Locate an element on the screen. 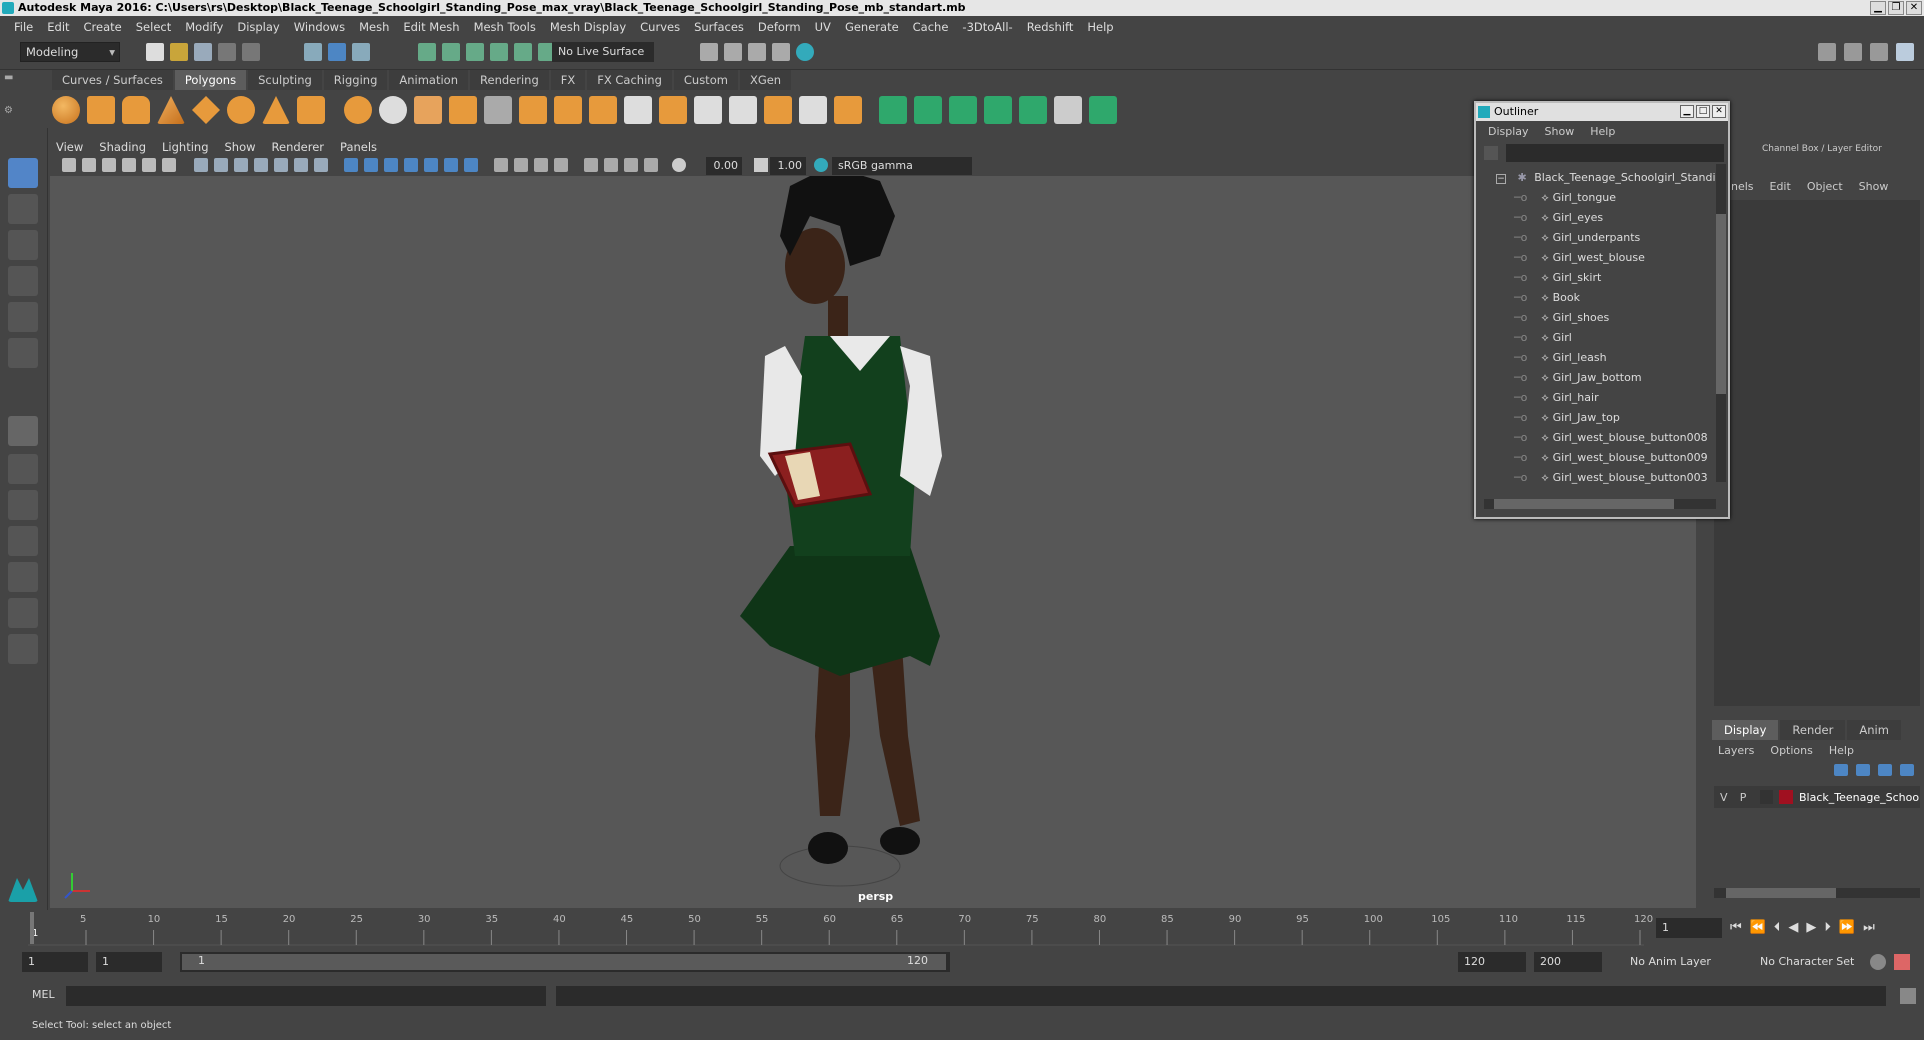  poly-cube-icon is located at coordinates (101, 110).